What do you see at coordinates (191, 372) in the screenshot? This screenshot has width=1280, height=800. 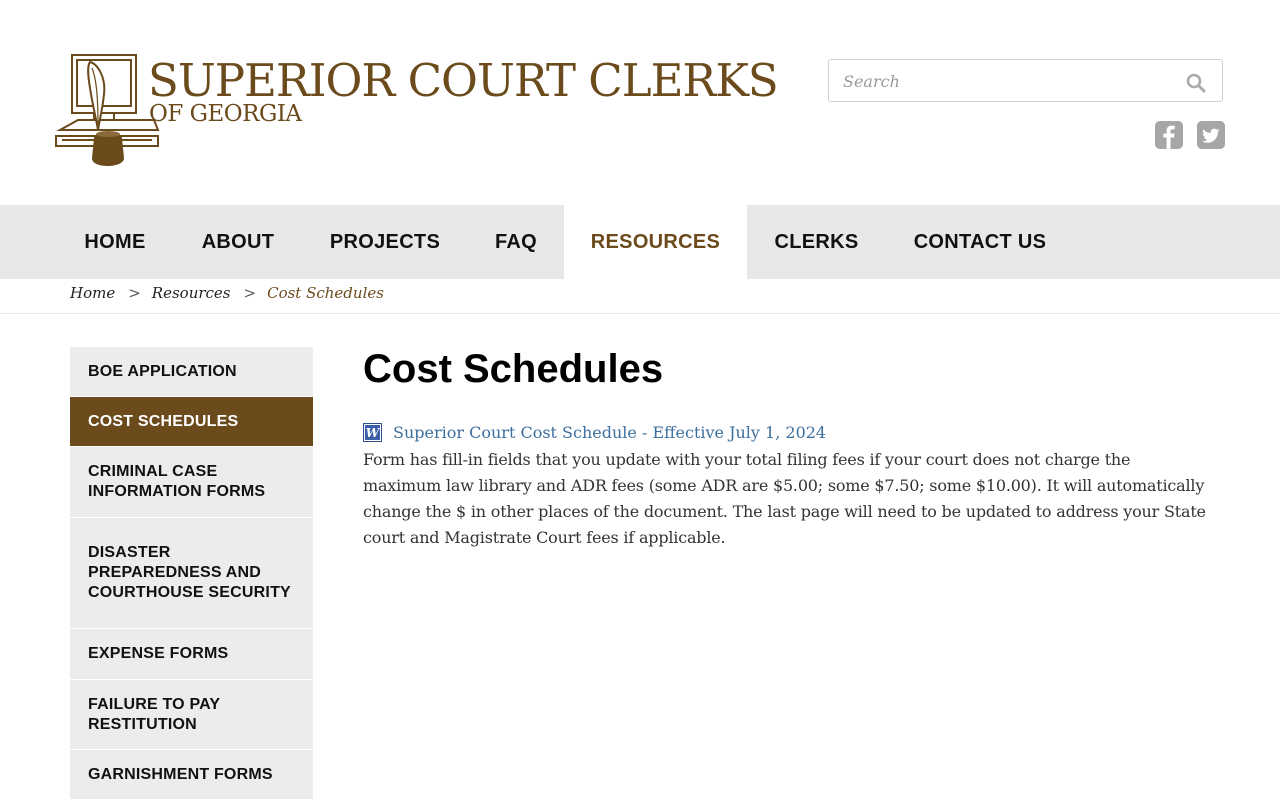 I see `sidebar-item-boe-application: BOE APPLICATION` at bounding box center [191, 372].